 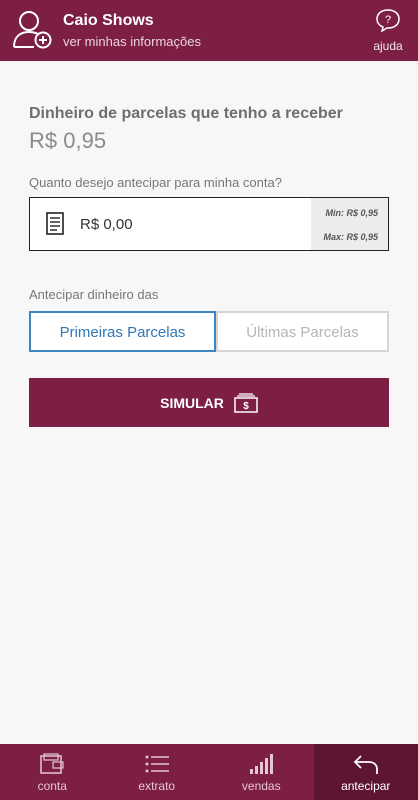 I want to click on installments-label: Antecipar dinheiro das, so click(x=94, y=294).